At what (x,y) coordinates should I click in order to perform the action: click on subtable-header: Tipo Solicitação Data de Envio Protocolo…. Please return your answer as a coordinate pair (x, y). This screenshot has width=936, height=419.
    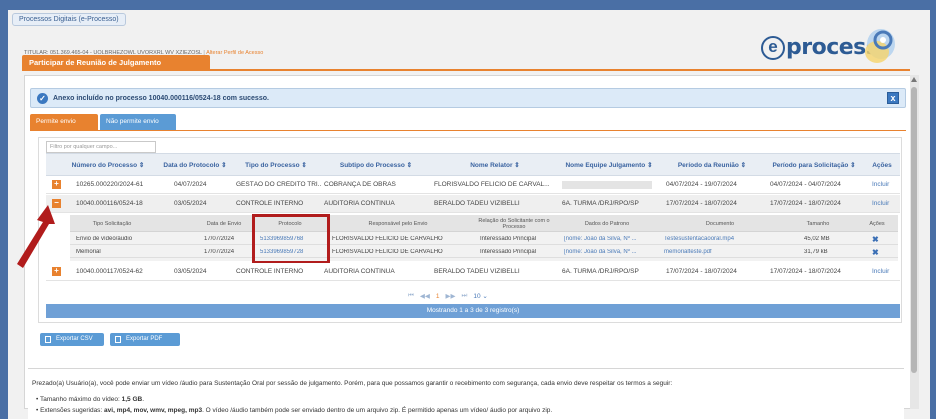
    Looking at the image, I should click on (484, 223).